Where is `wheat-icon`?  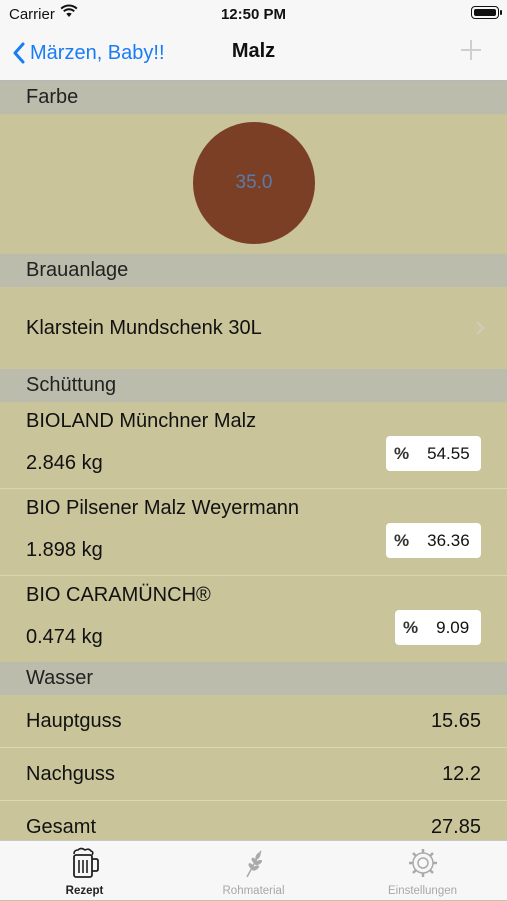
wheat-icon is located at coordinates (253, 864).